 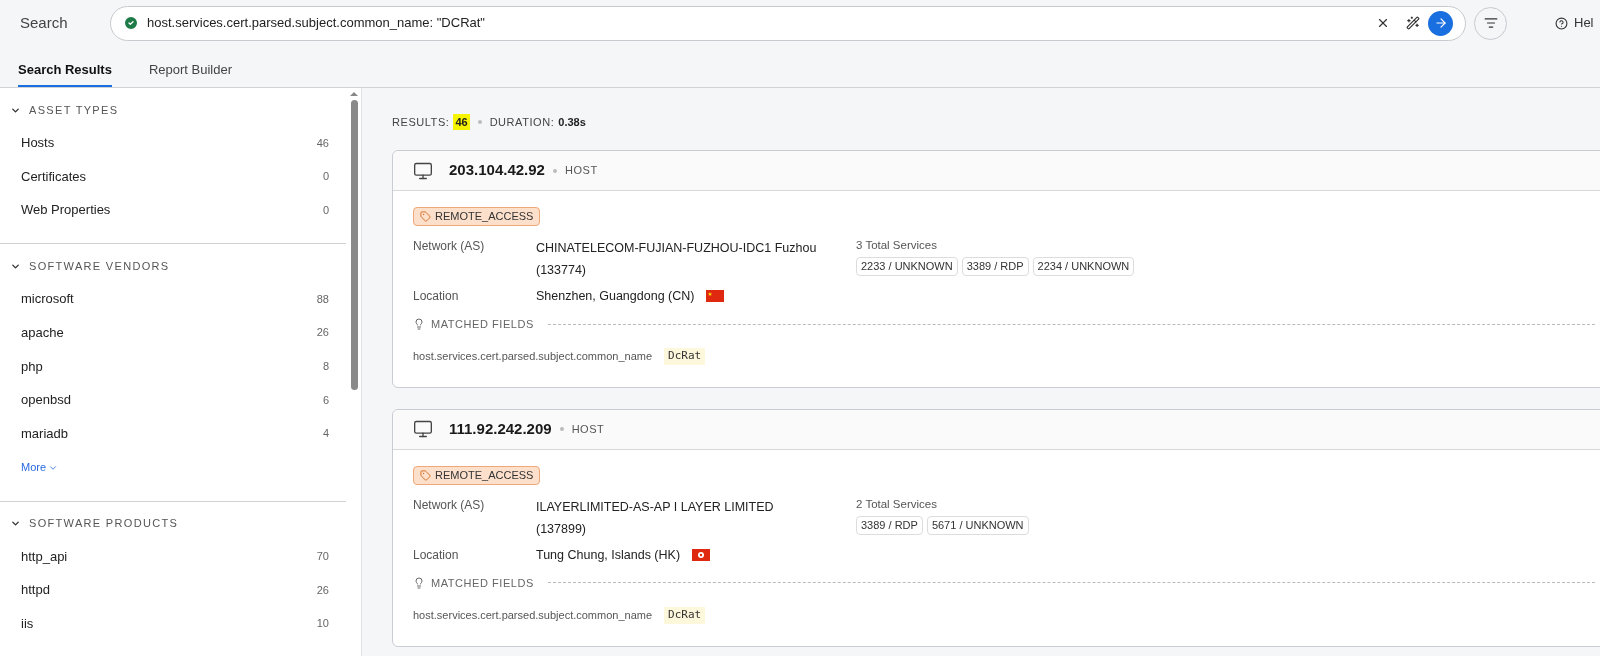 I want to click on section-heading: SOFTWARE VENDORS, so click(x=99, y=266).